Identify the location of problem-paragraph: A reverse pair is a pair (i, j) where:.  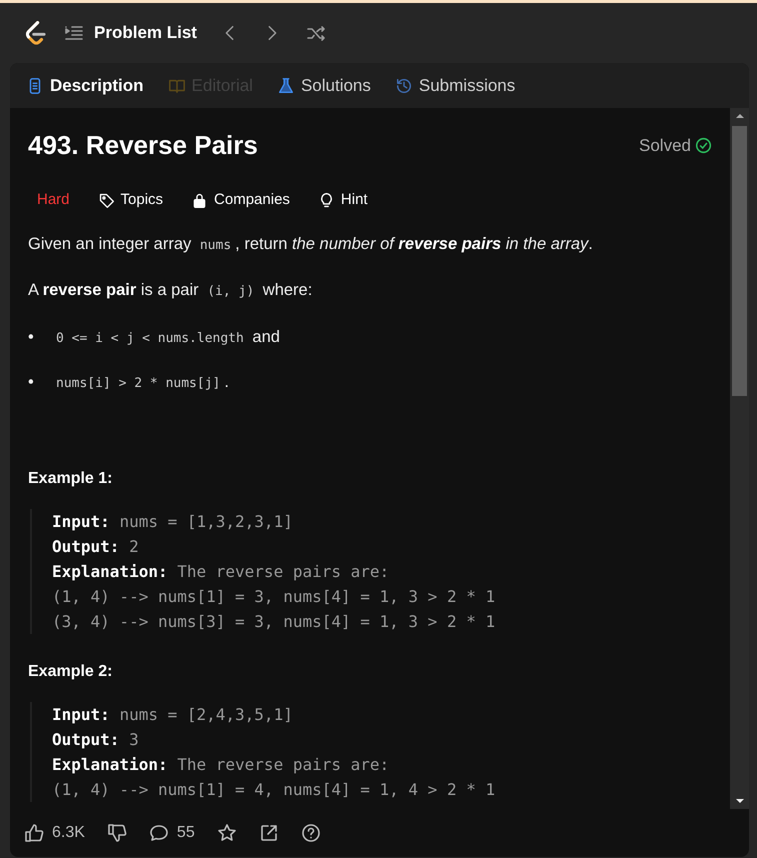
(171, 291).